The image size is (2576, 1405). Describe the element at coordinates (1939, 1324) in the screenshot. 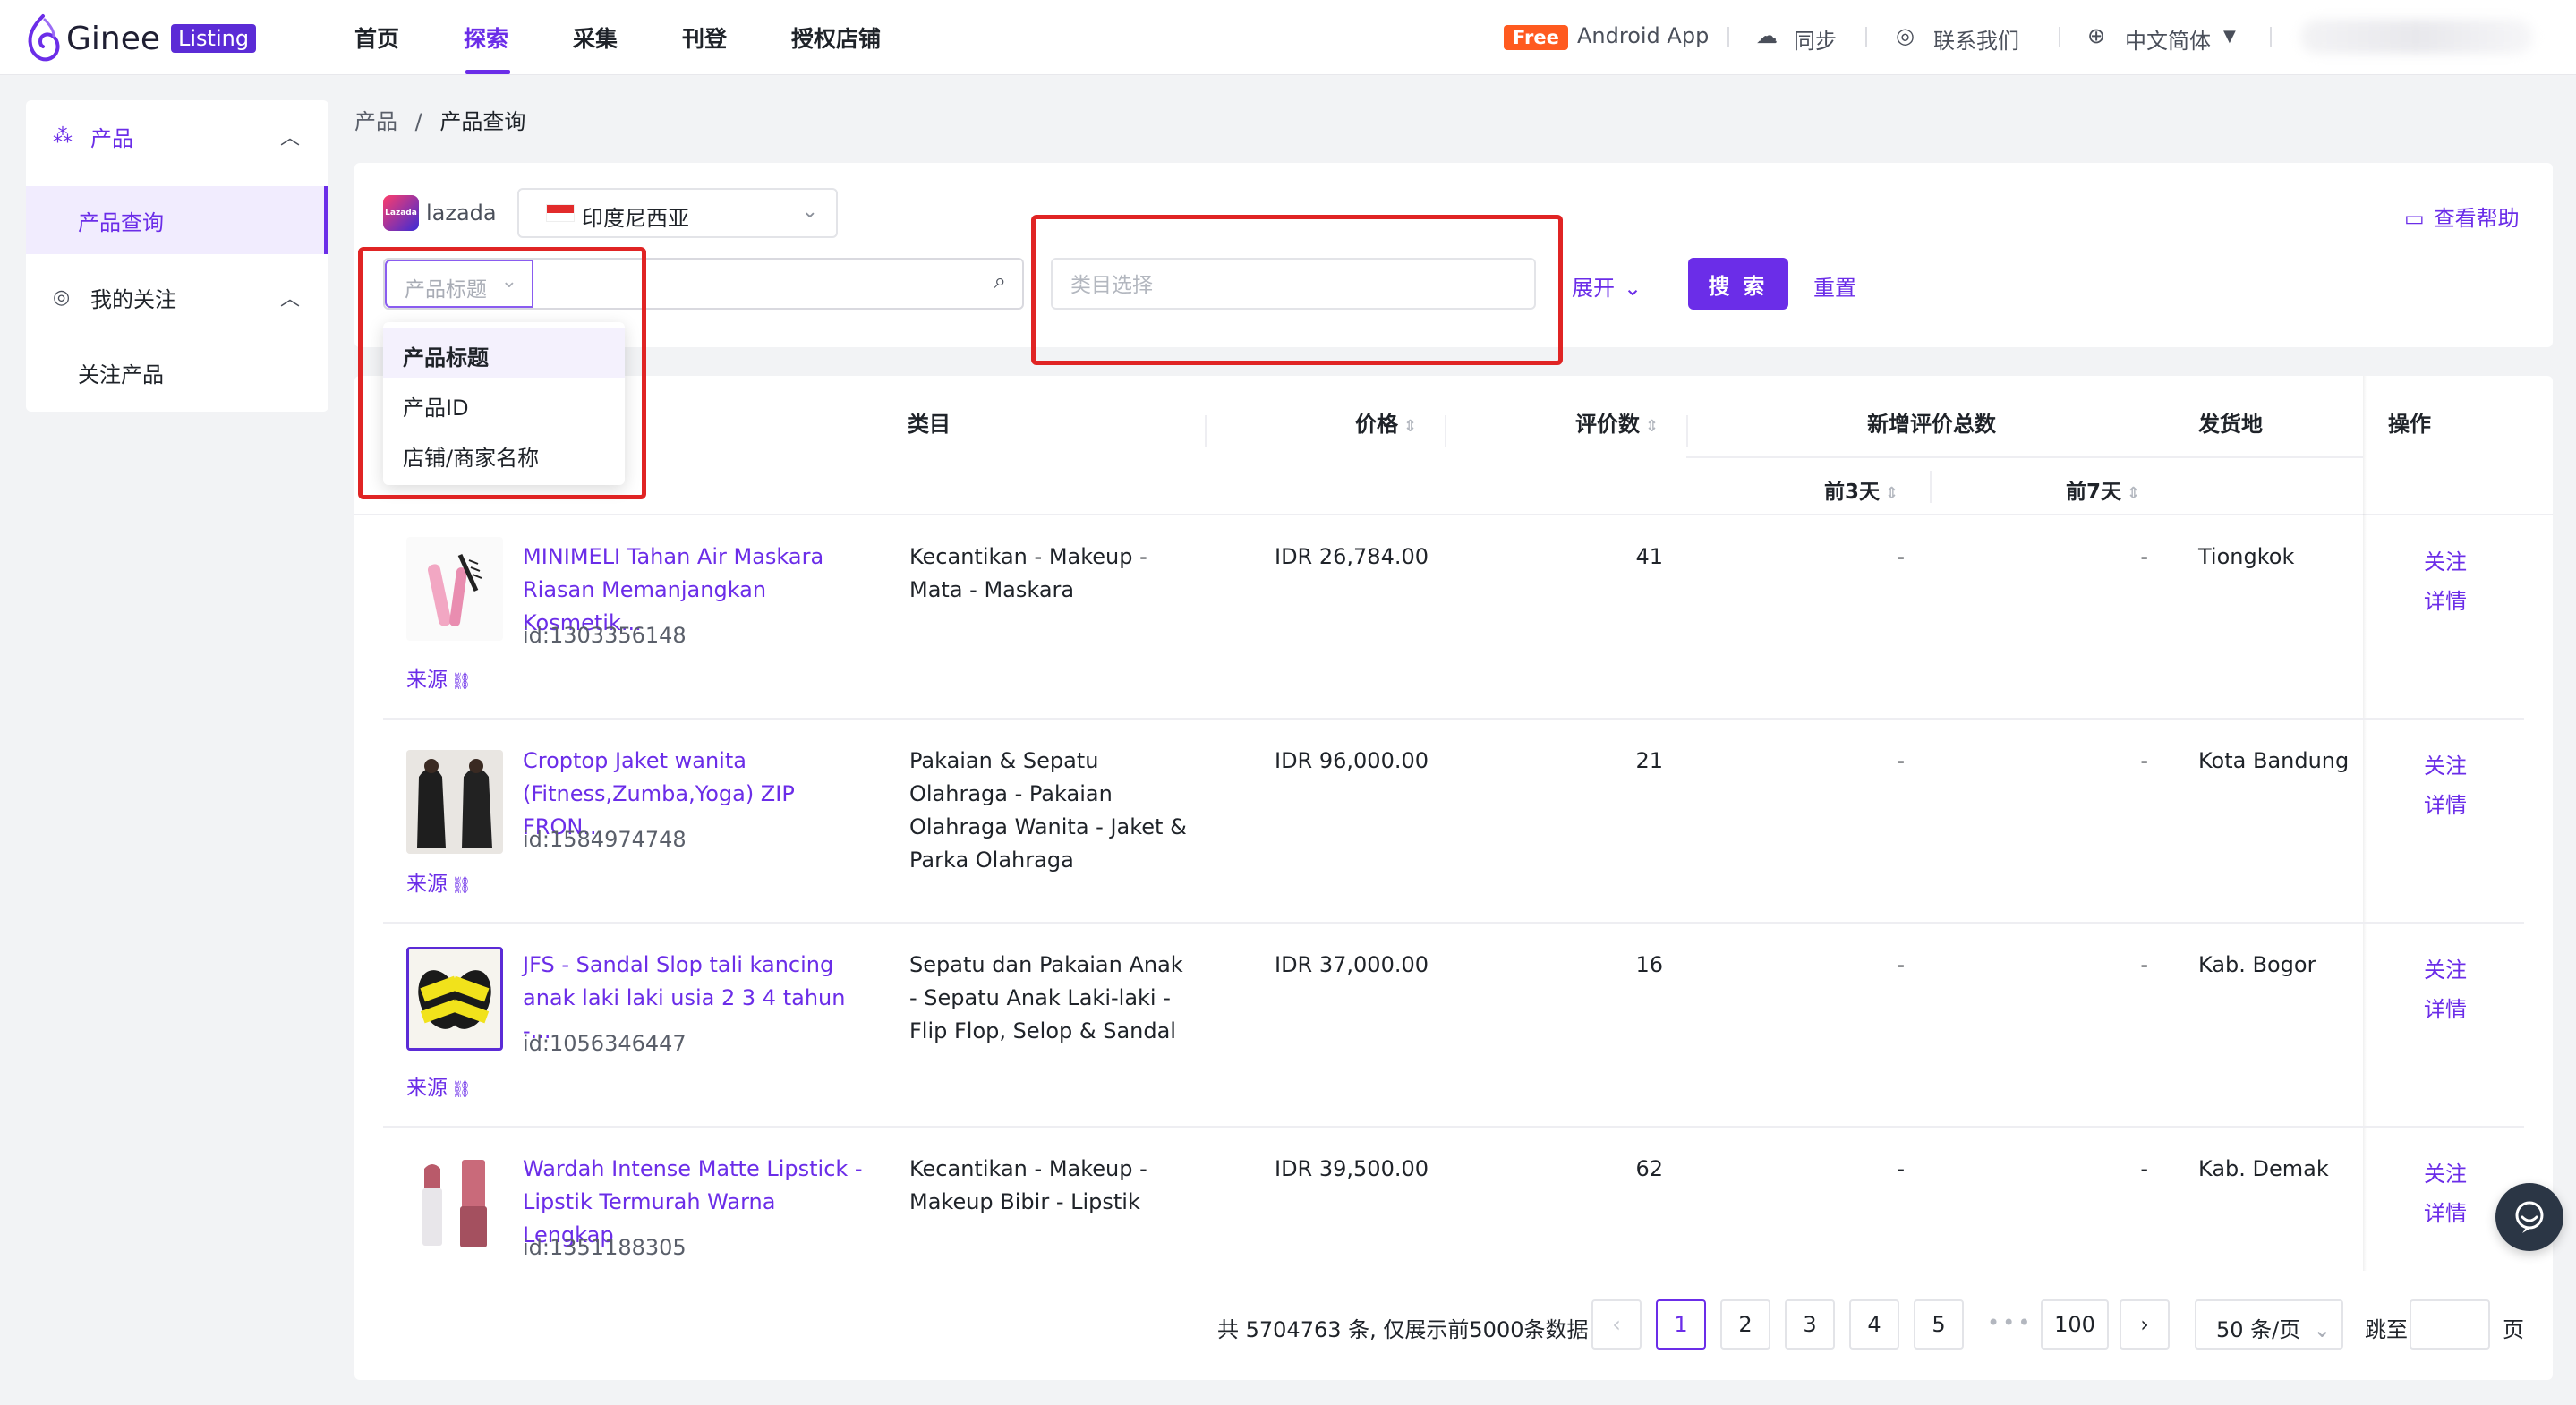

I see `page-button-5: 5` at that location.